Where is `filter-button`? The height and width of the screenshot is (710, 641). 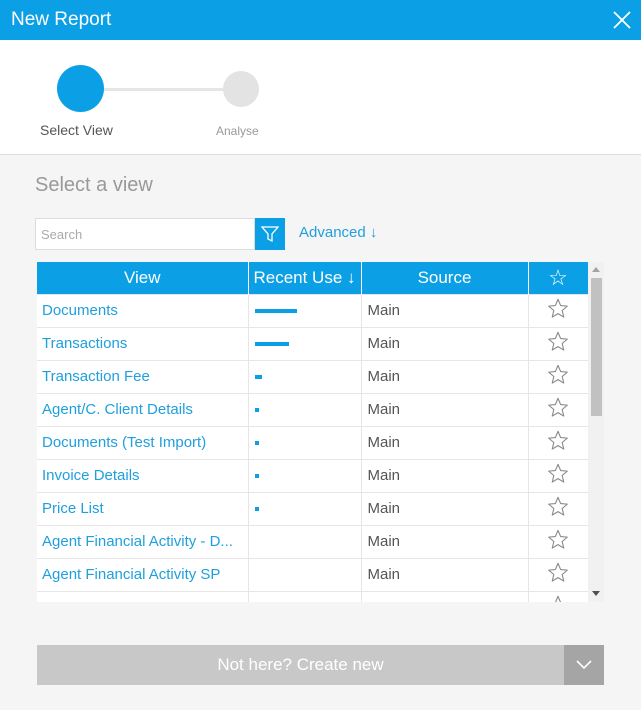 filter-button is located at coordinates (270, 234).